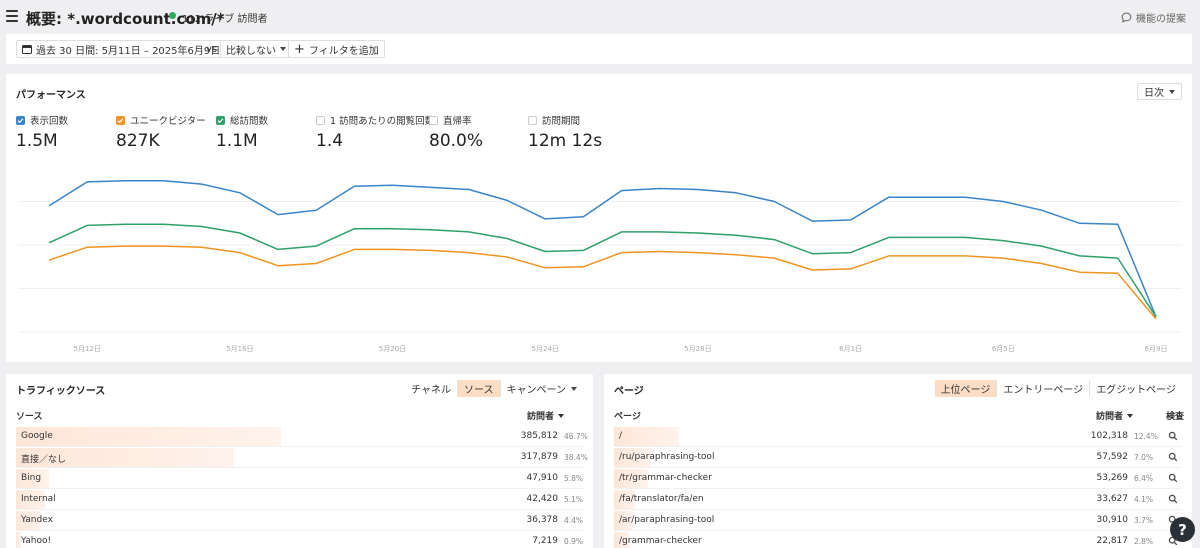  I want to click on share-bar, so click(646, 436).